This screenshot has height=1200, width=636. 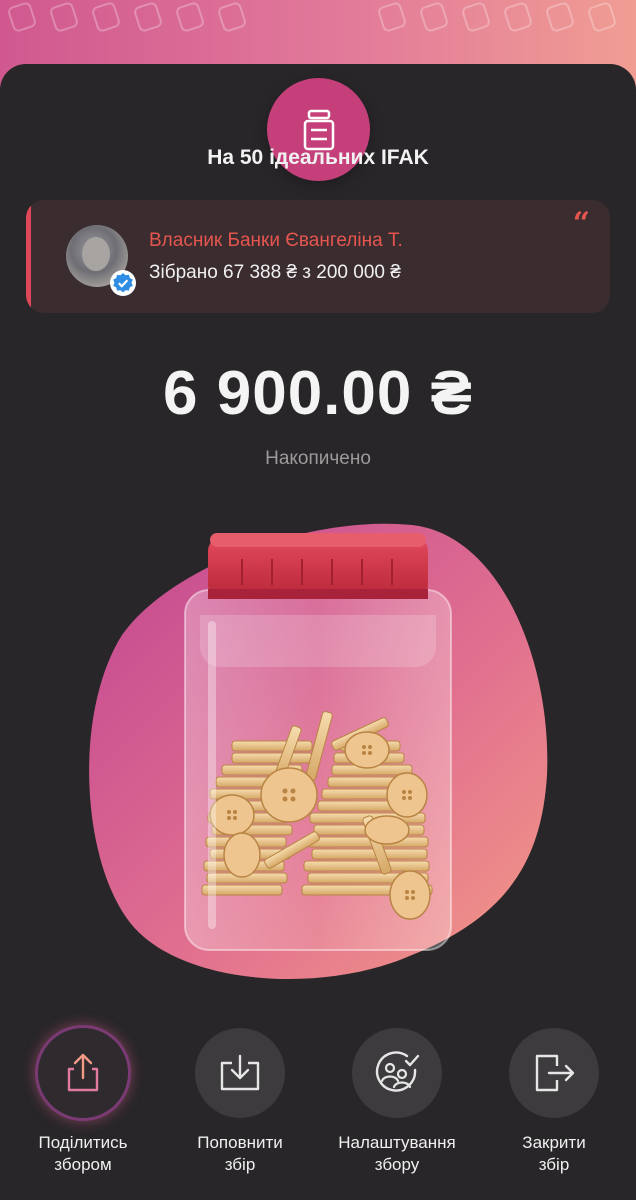 I want to click on owner-name: Власник Банки Євангеліна Т., so click(x=276, y=240).